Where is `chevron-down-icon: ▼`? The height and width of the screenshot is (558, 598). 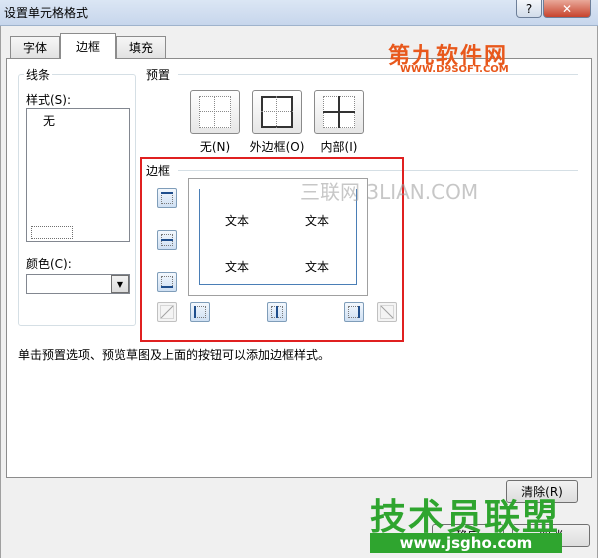
chevron-down-icon: ▼ is located at coordinates (120, 284).